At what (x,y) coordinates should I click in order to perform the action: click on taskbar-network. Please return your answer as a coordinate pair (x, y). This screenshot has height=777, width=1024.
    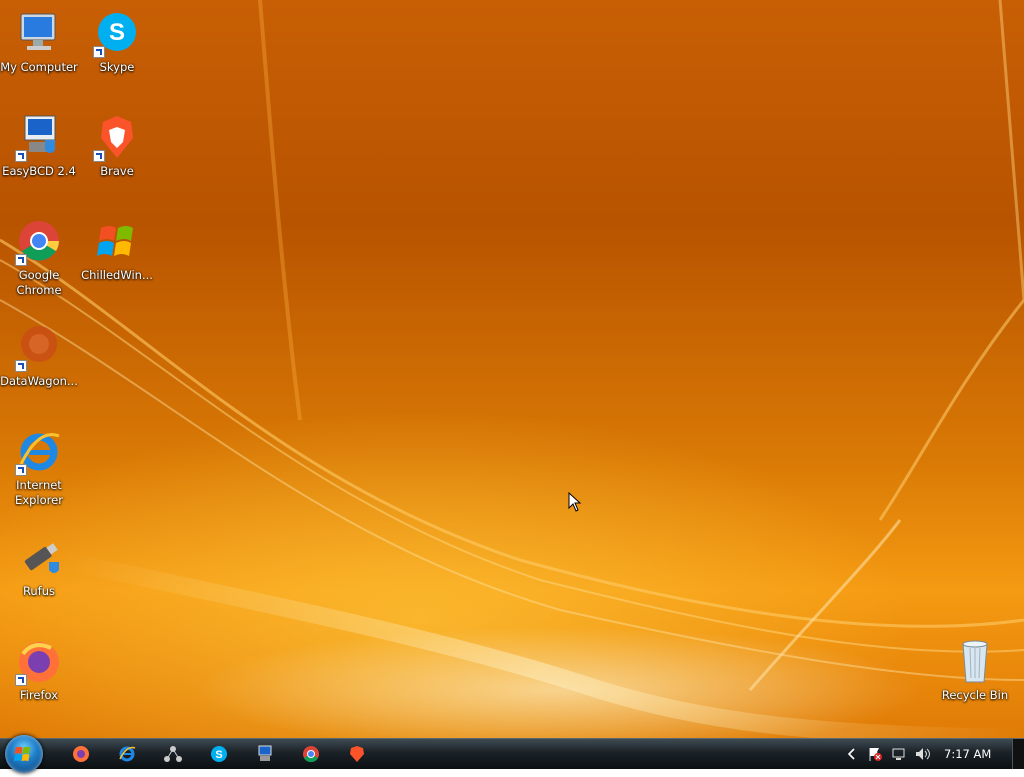
    Looking at the image, I should click on (173, 754).